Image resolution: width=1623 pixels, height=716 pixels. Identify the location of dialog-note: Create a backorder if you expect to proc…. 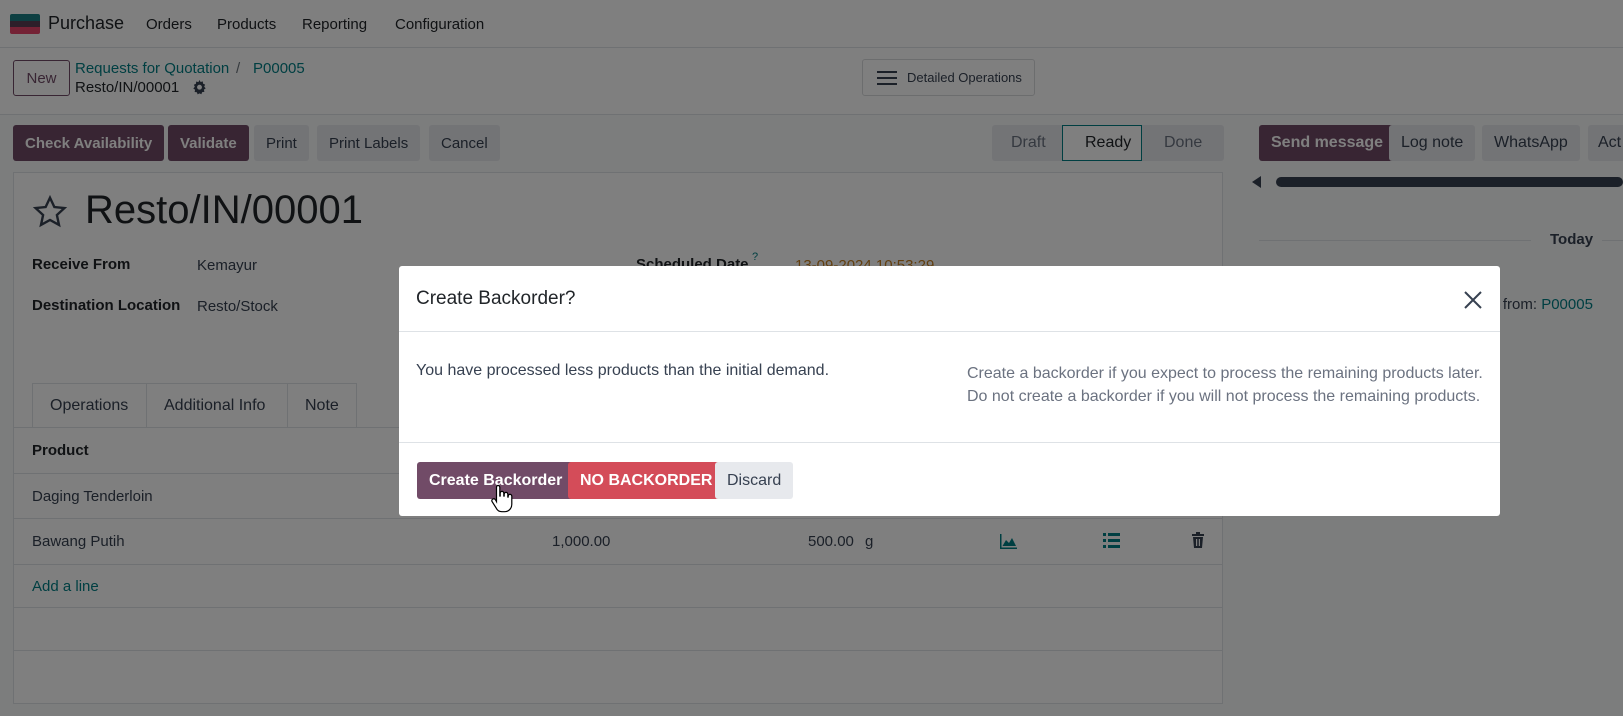
(1225, 385).